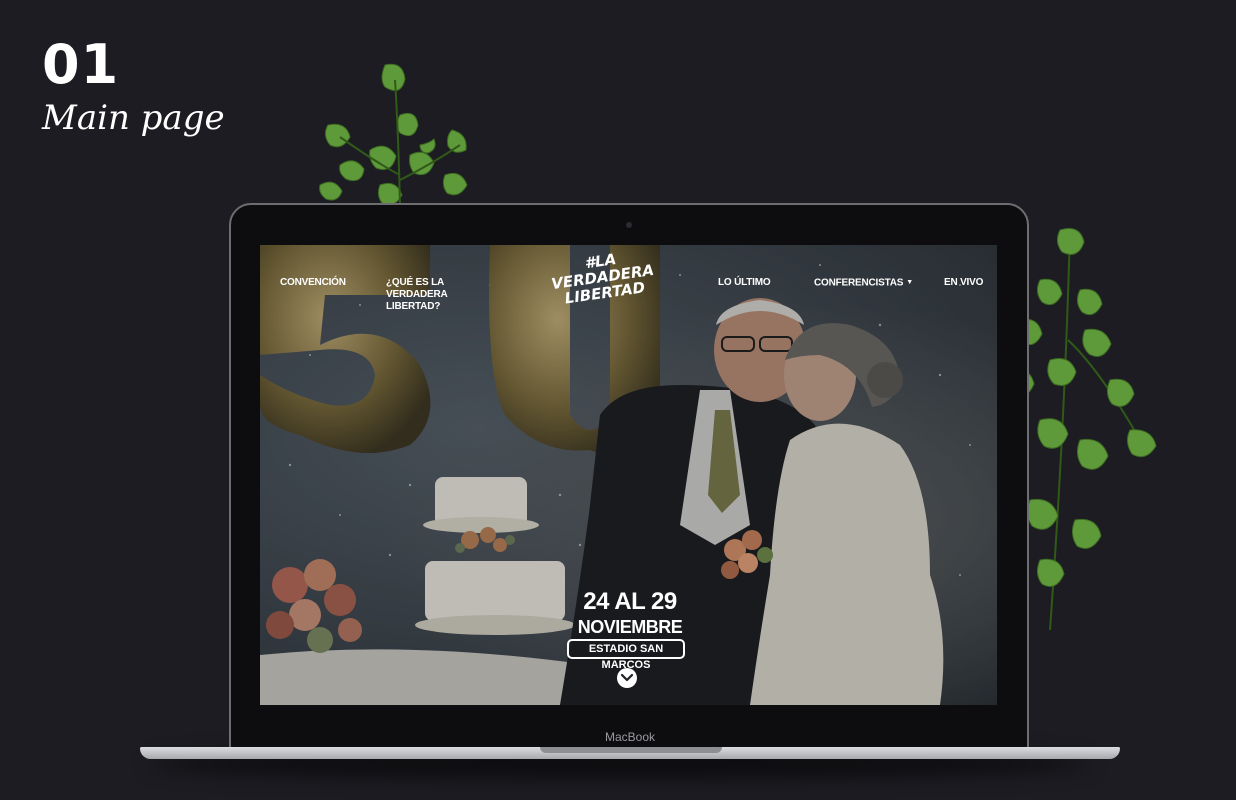  Describe the element at coordinates (963, 283) in the screenshot. I see `nav-en-vivo: EN VIVO` at that location.